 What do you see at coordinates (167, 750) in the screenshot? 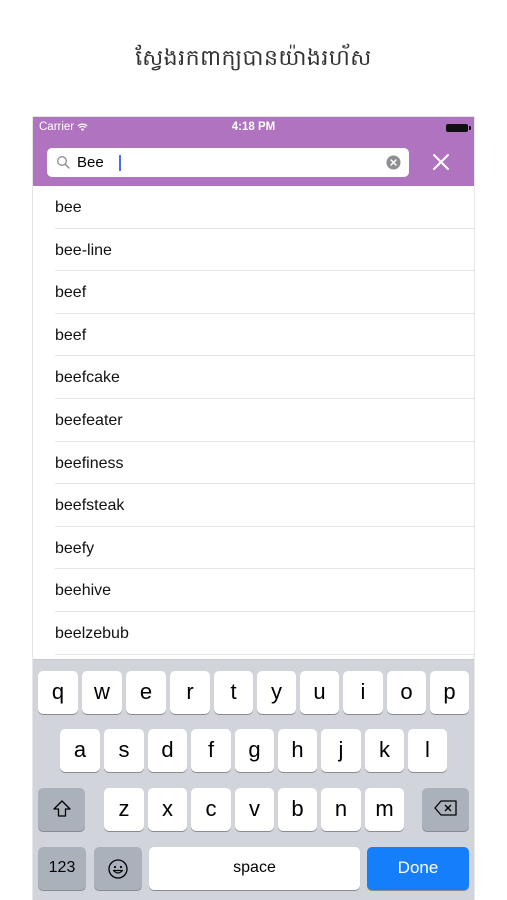
I see `key-d: d` at bounding box center [167, 750].